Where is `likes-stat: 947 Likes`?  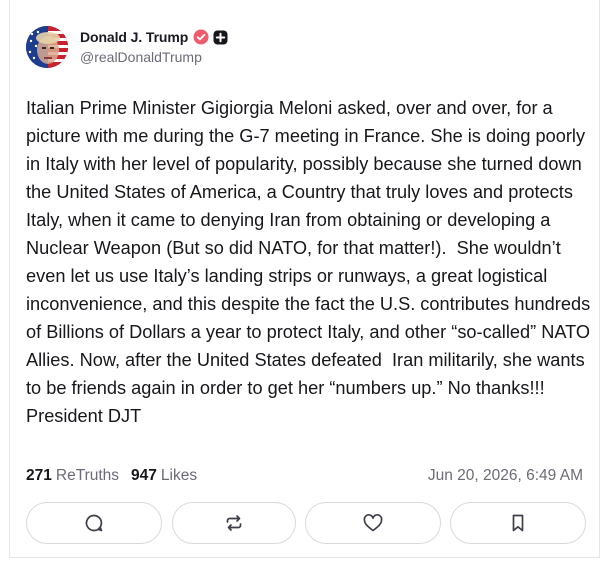 likes-stat: 947 Likes is located at coordinates (164, 476).